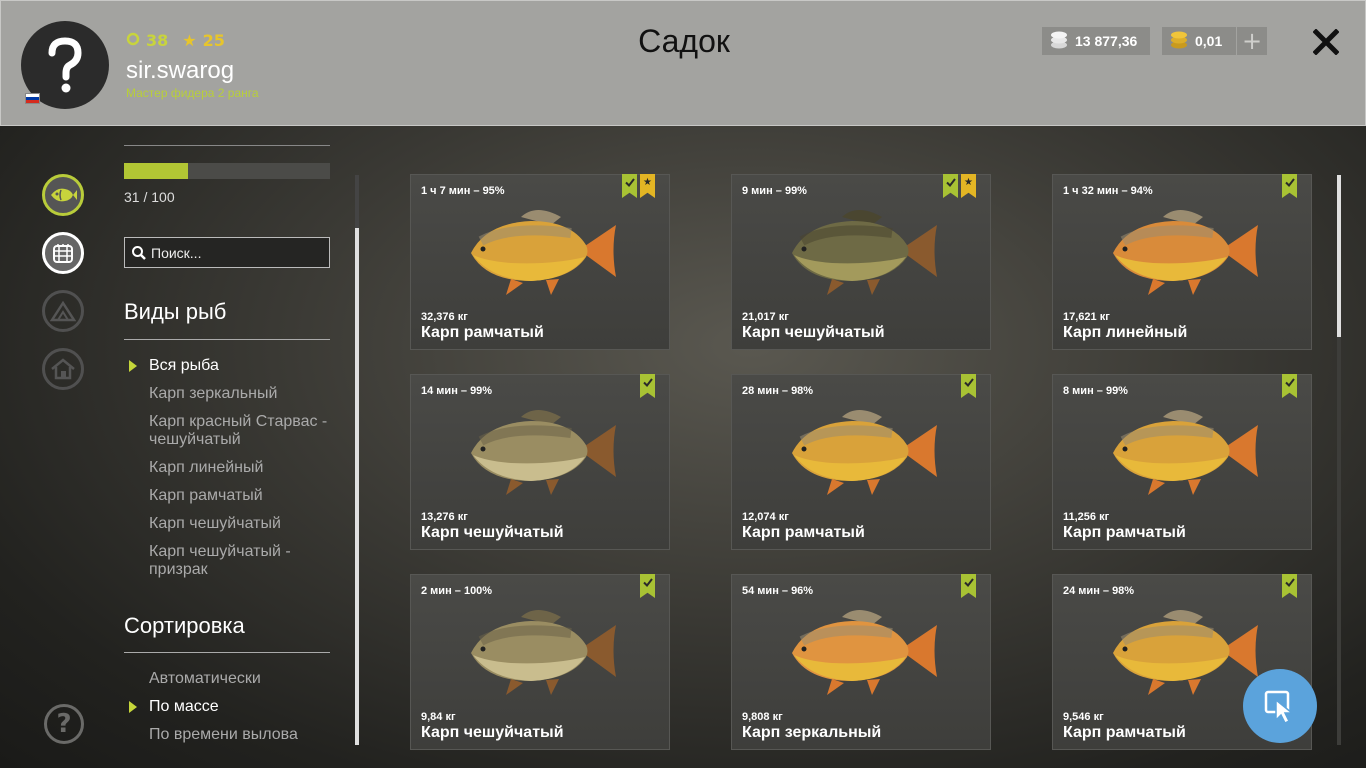 This screenshot has width=1366, height=768. I want to click on sort-item: По времени вылова, so click(229, 735).